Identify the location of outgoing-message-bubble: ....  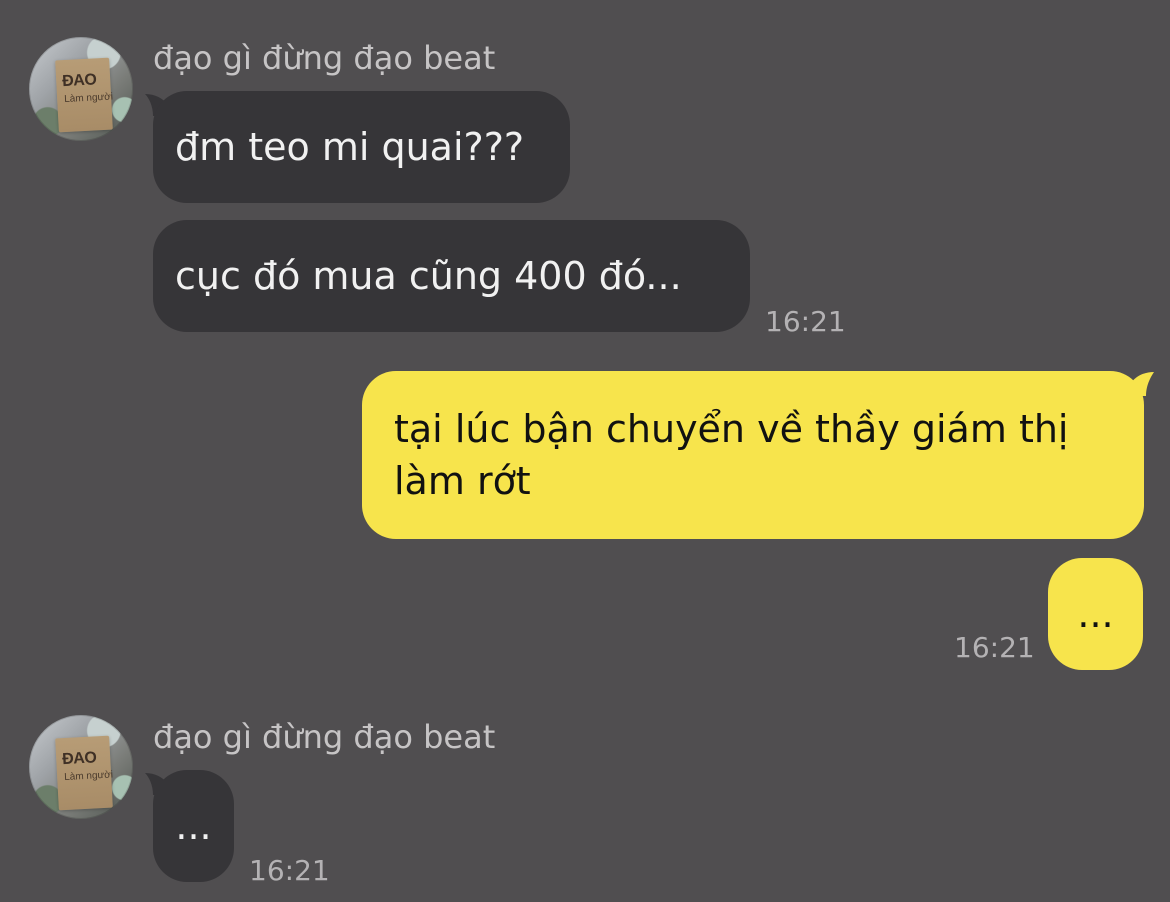
(1095, 614).